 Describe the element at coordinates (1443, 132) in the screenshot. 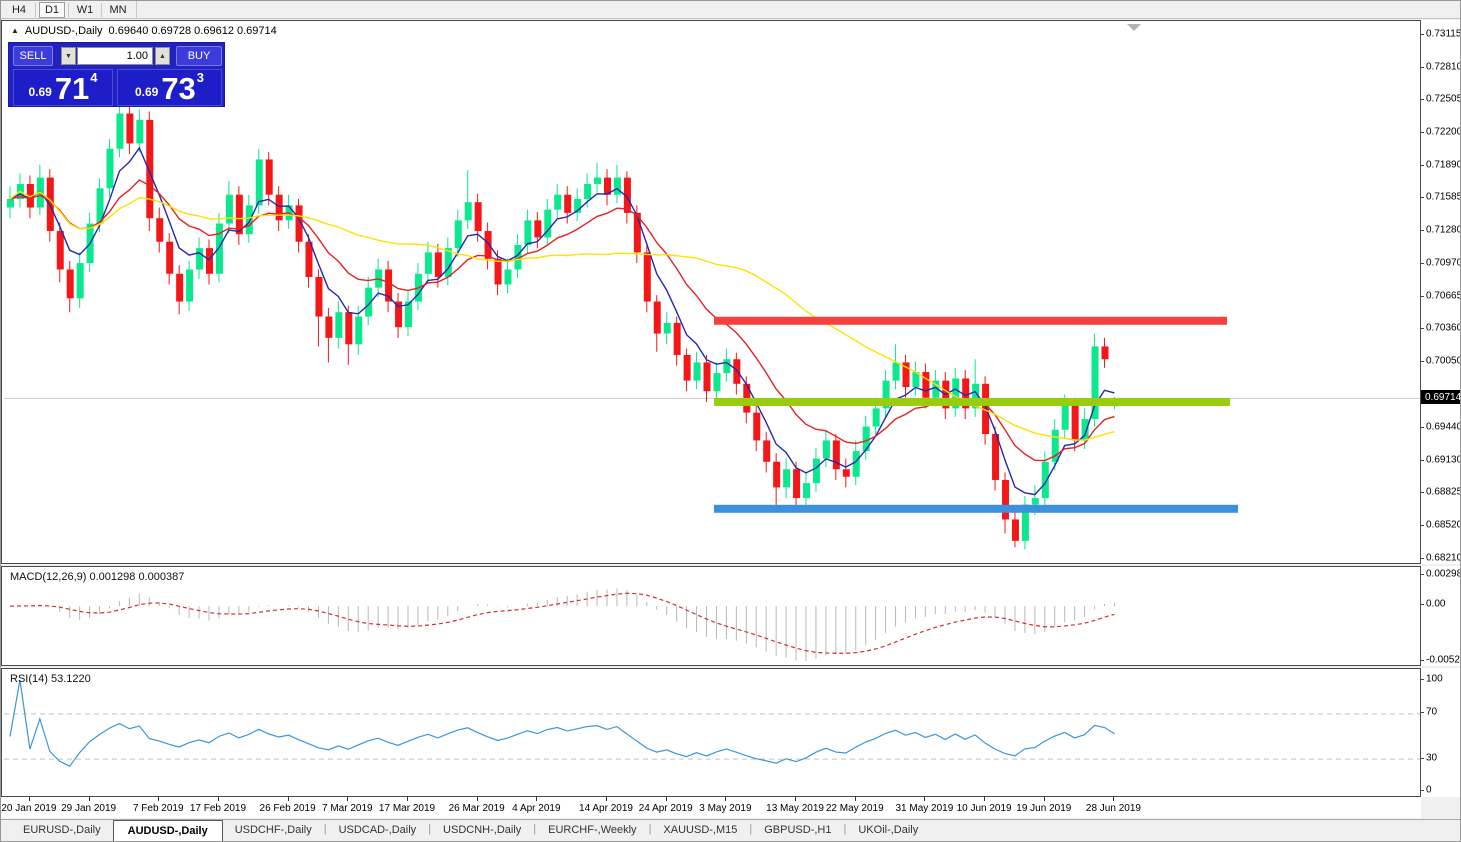

I see `price-axis-label: 0.72200` at that location.